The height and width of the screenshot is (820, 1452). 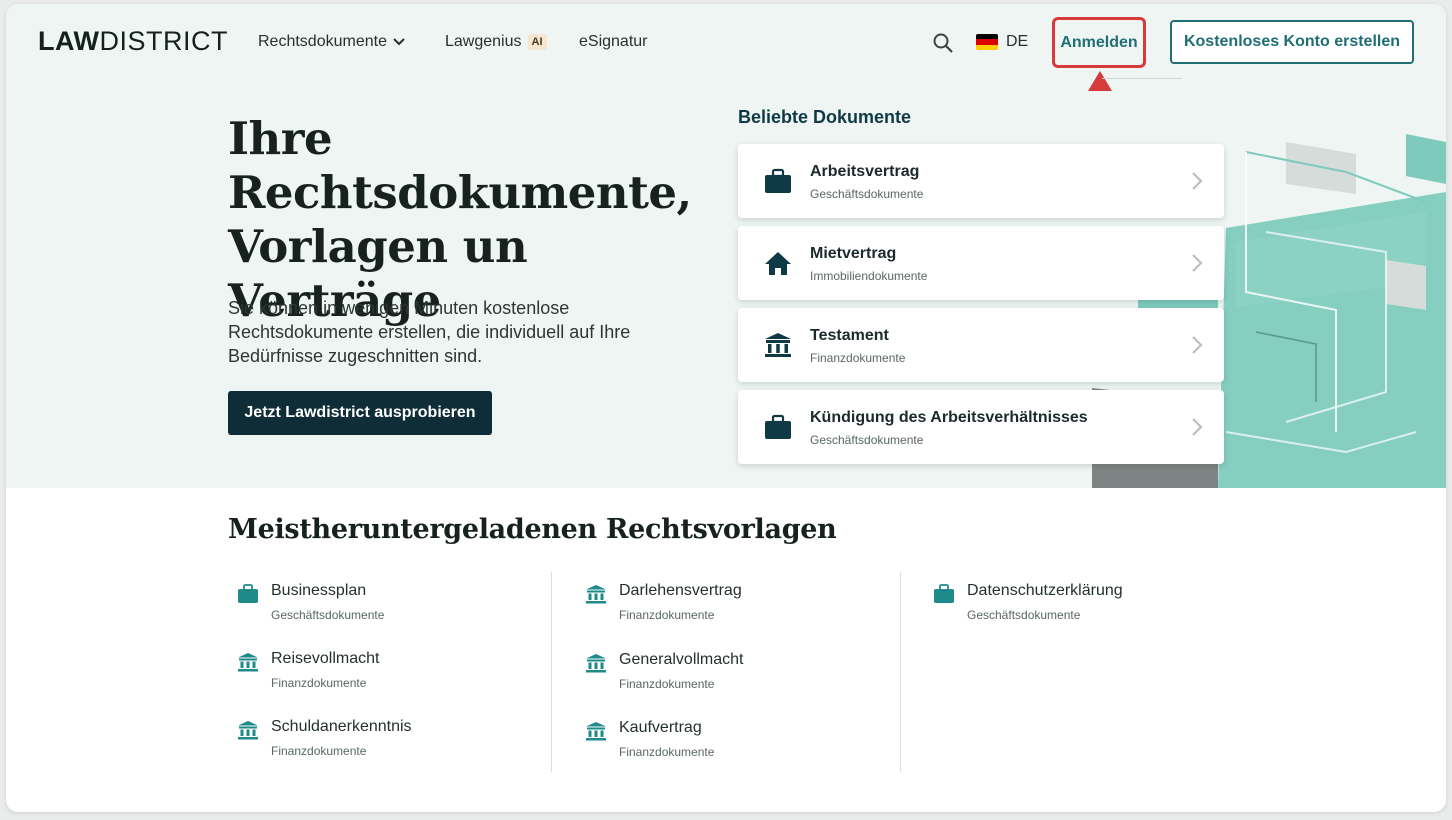 What do you see at coordinates (1099, 42) in the screenshot?
I see `login-button: Anmelden` at bounding box center [1099, 42].